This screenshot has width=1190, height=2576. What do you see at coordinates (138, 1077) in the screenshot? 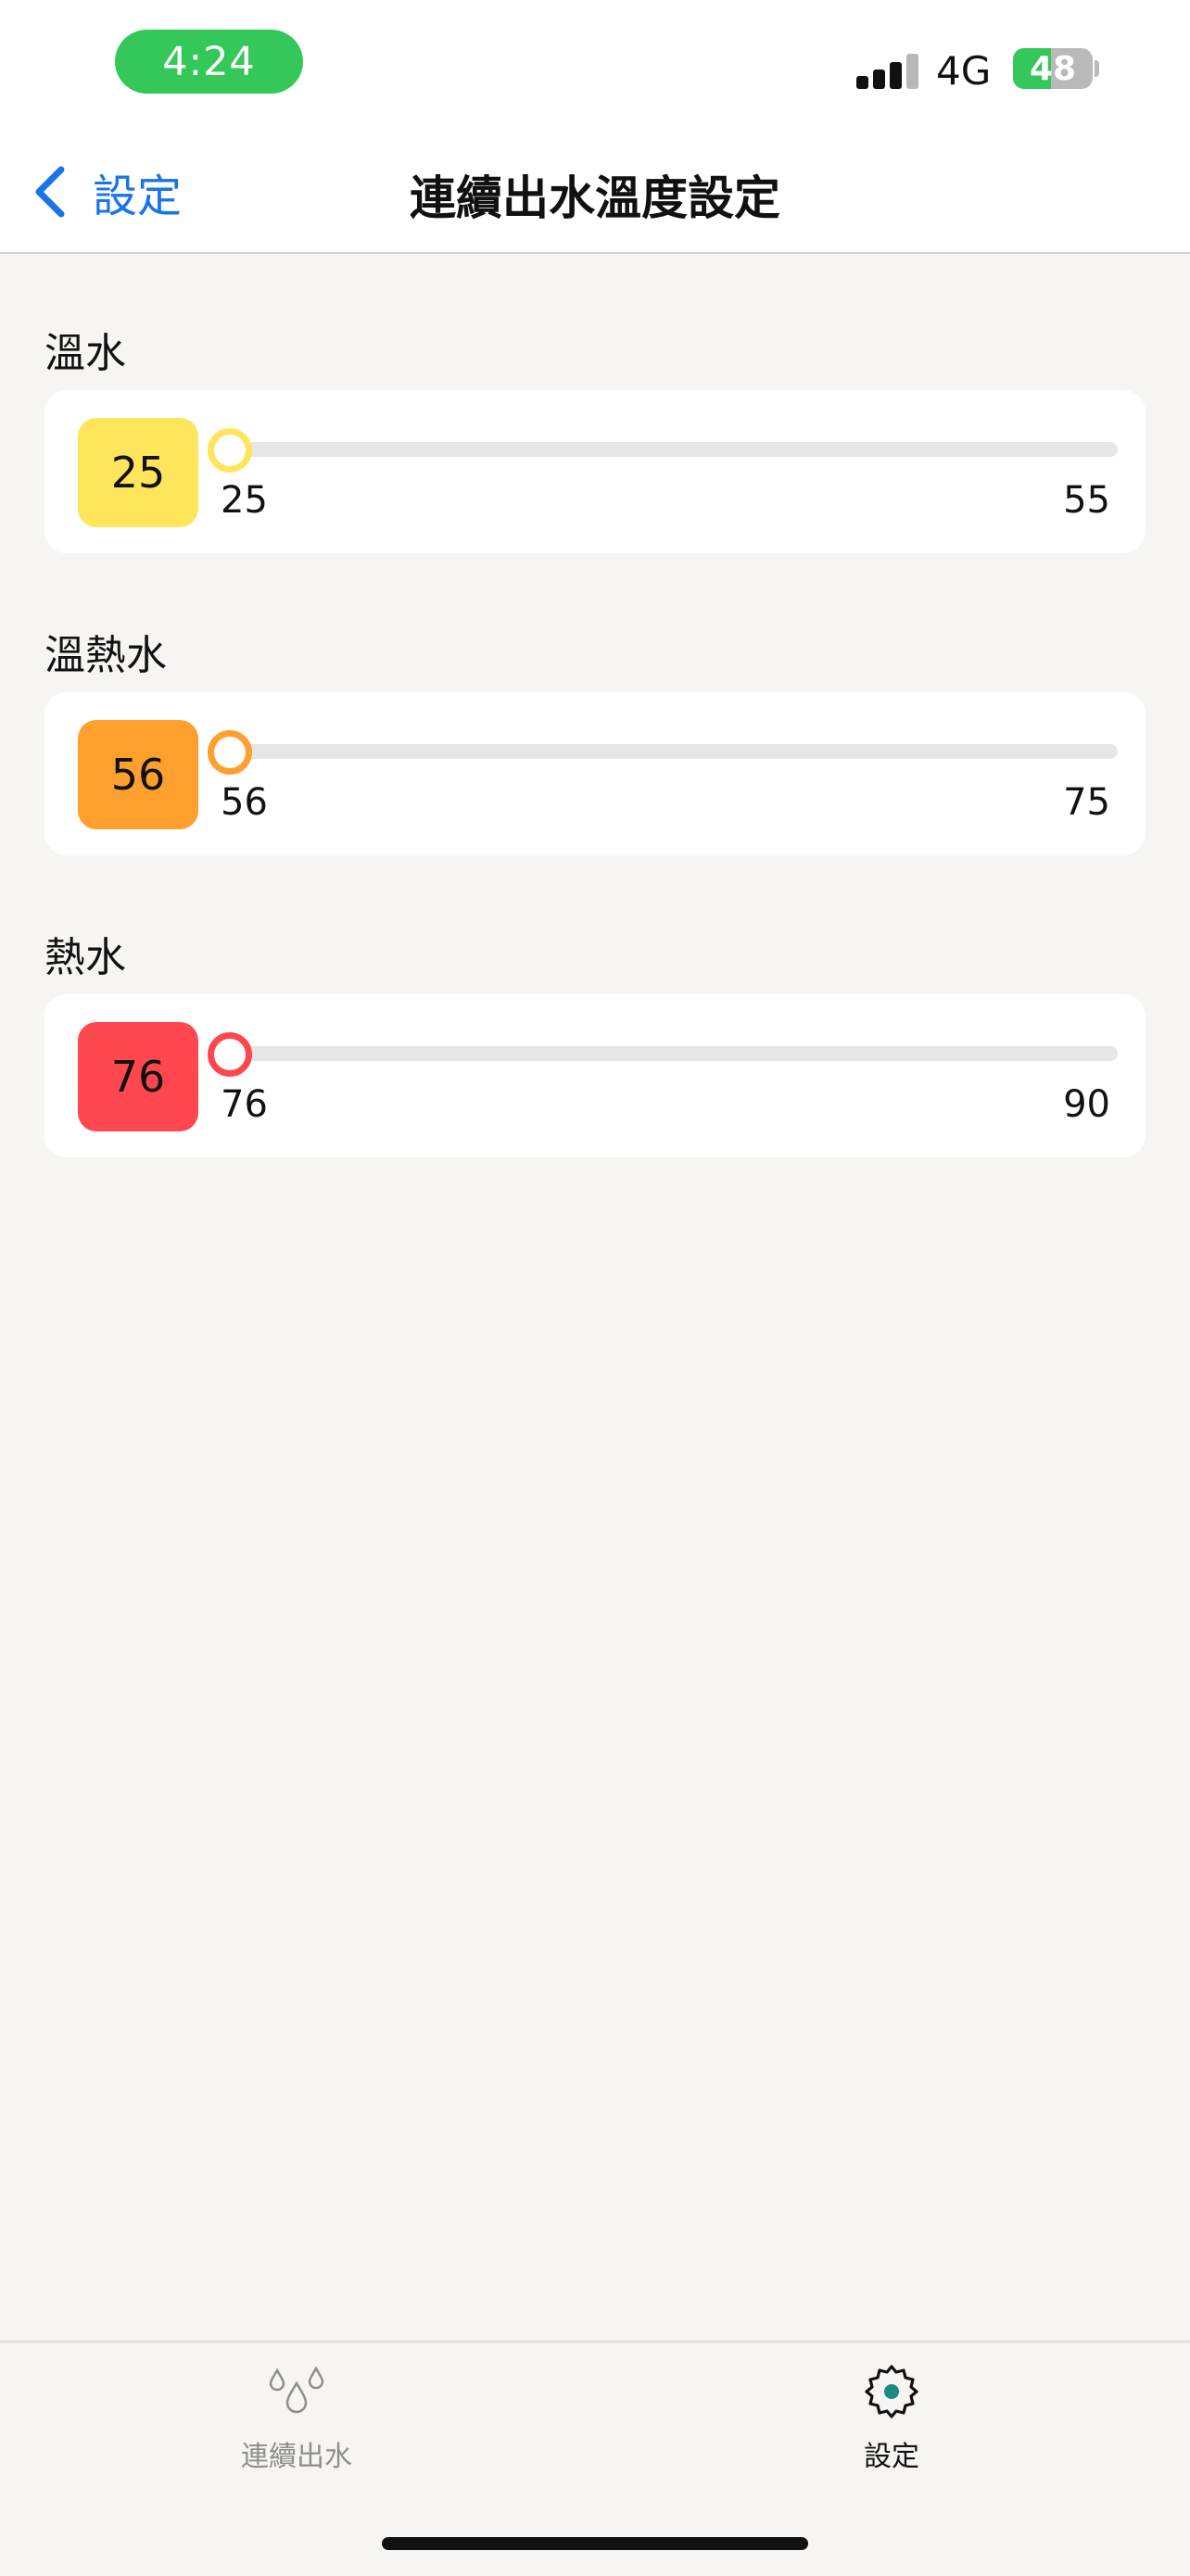
I see `temperature-value-badge: 76` at bounding box center [138, 1077].